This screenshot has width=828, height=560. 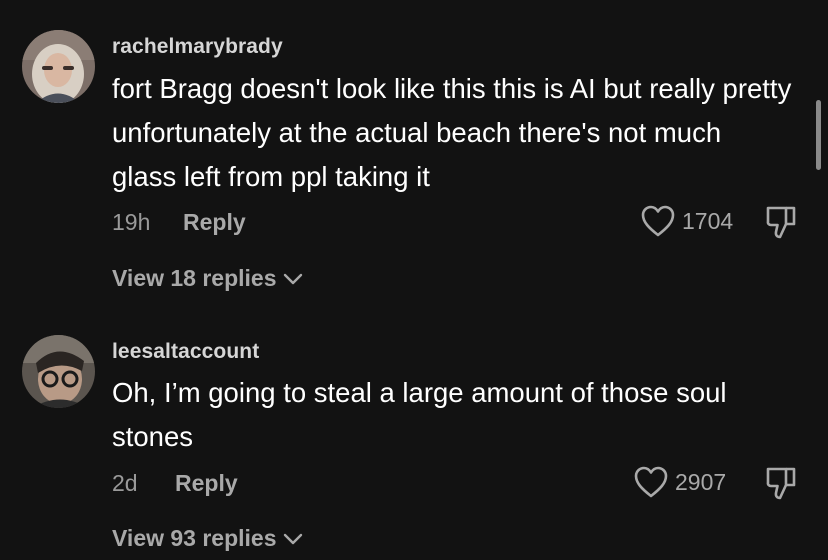 I want to click on like-count: 2907, so click(x=701, y=481).